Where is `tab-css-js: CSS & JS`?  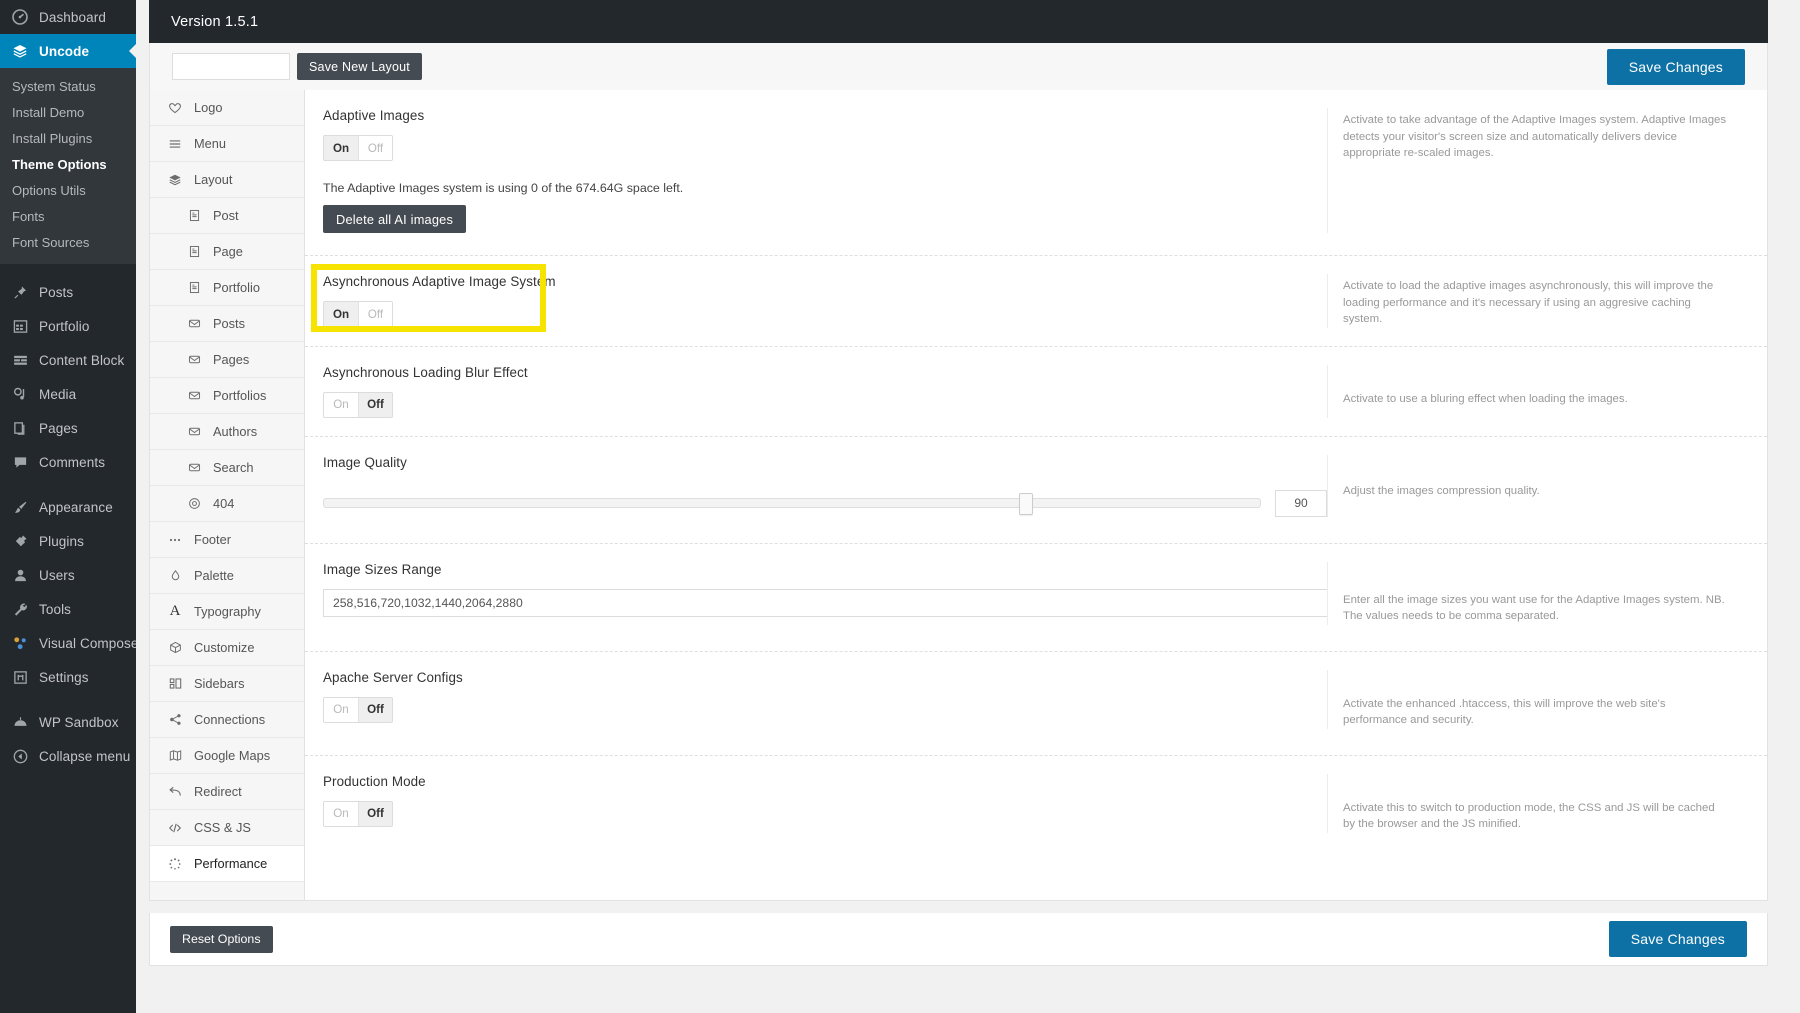
tab-css-js: CSS & JS is located at coordinates (227, 828).